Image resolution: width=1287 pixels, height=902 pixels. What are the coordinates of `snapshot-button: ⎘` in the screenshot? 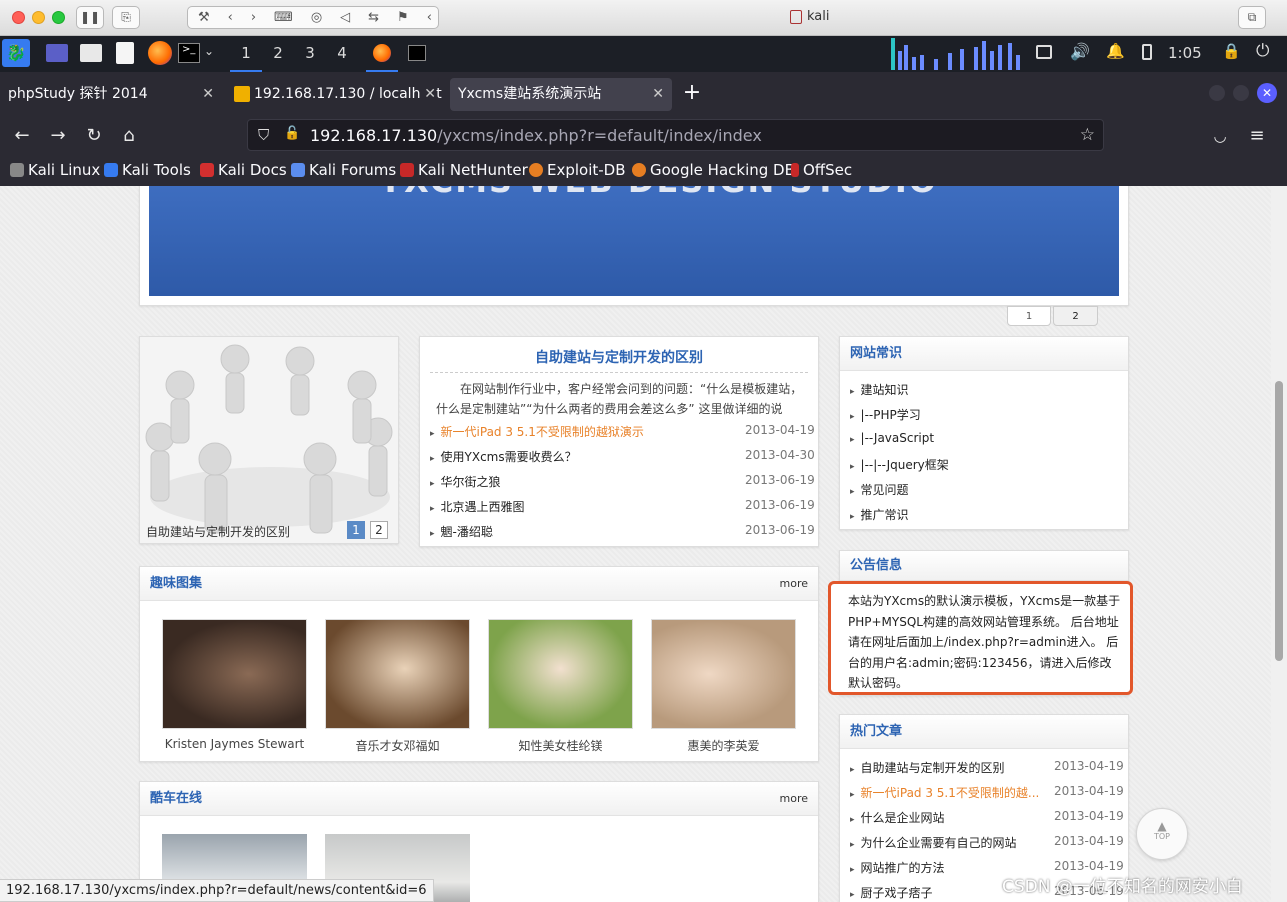 It's located at (126, 17).